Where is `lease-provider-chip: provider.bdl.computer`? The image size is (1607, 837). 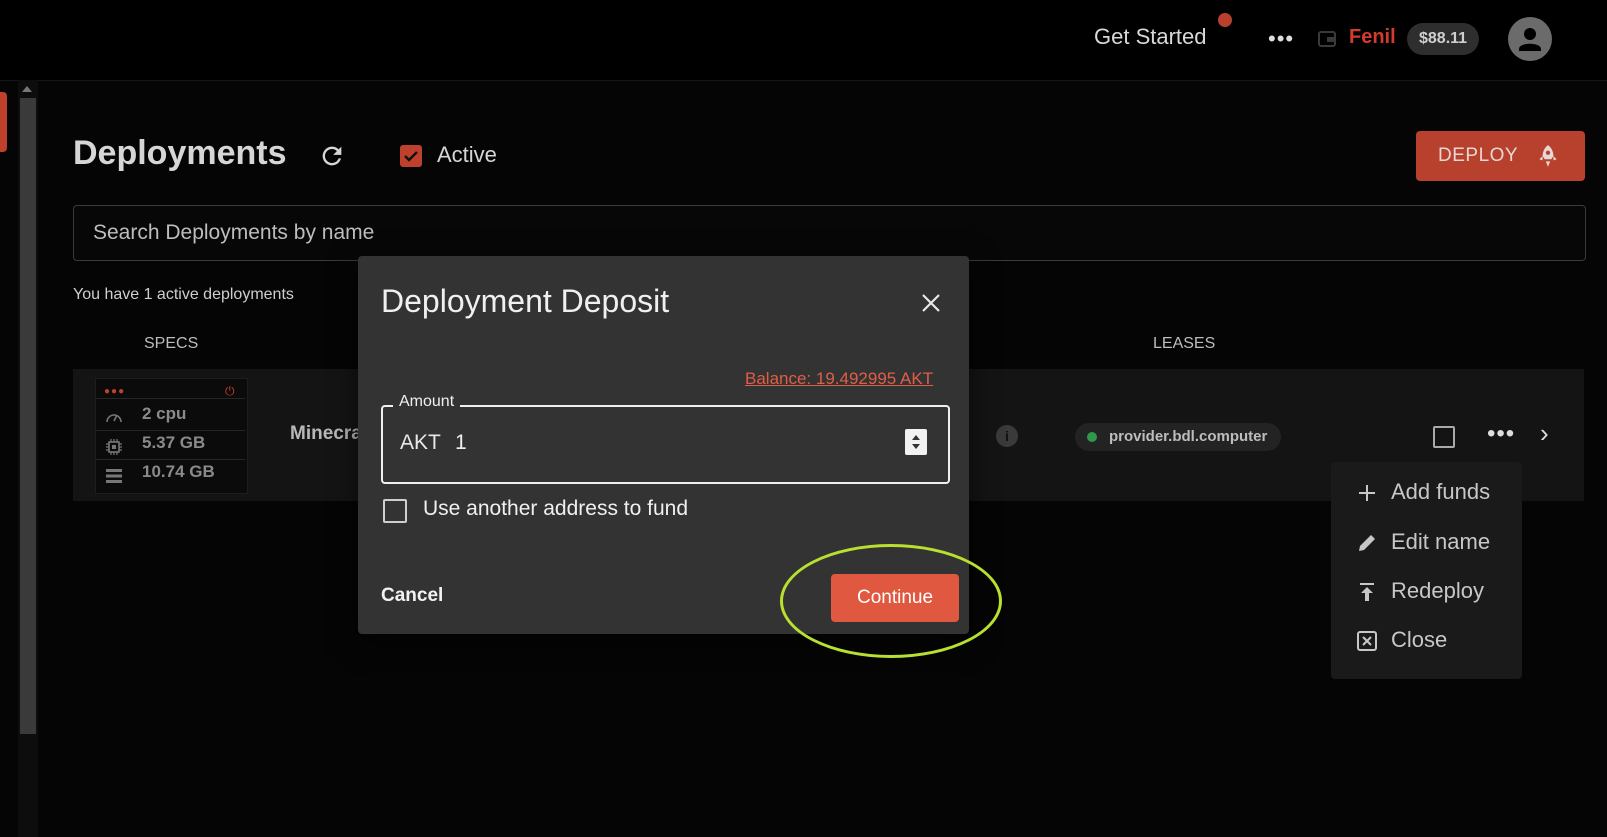
lease-provider-chip: provider.bdl.computer is located at coordinates (1178, 437).